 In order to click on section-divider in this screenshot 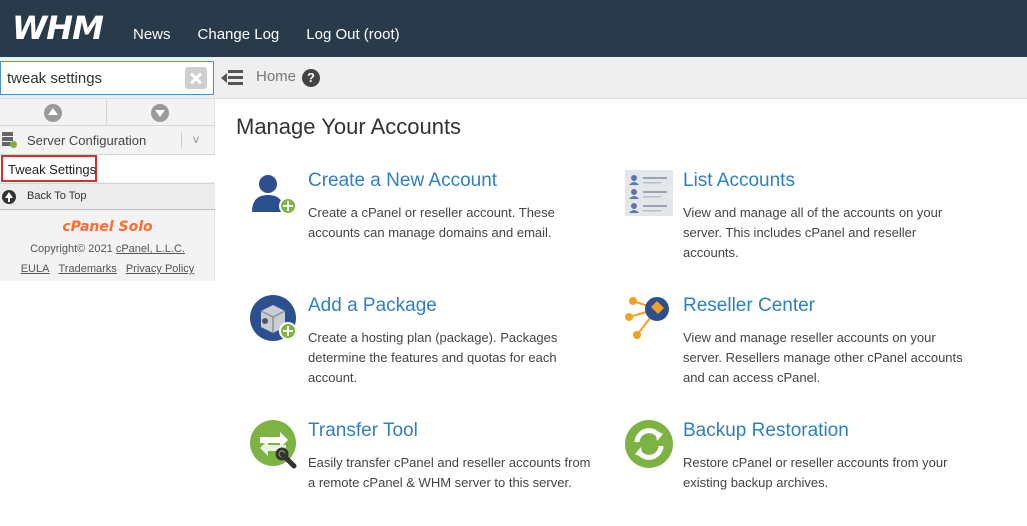, I will do `click(181, 140)`.